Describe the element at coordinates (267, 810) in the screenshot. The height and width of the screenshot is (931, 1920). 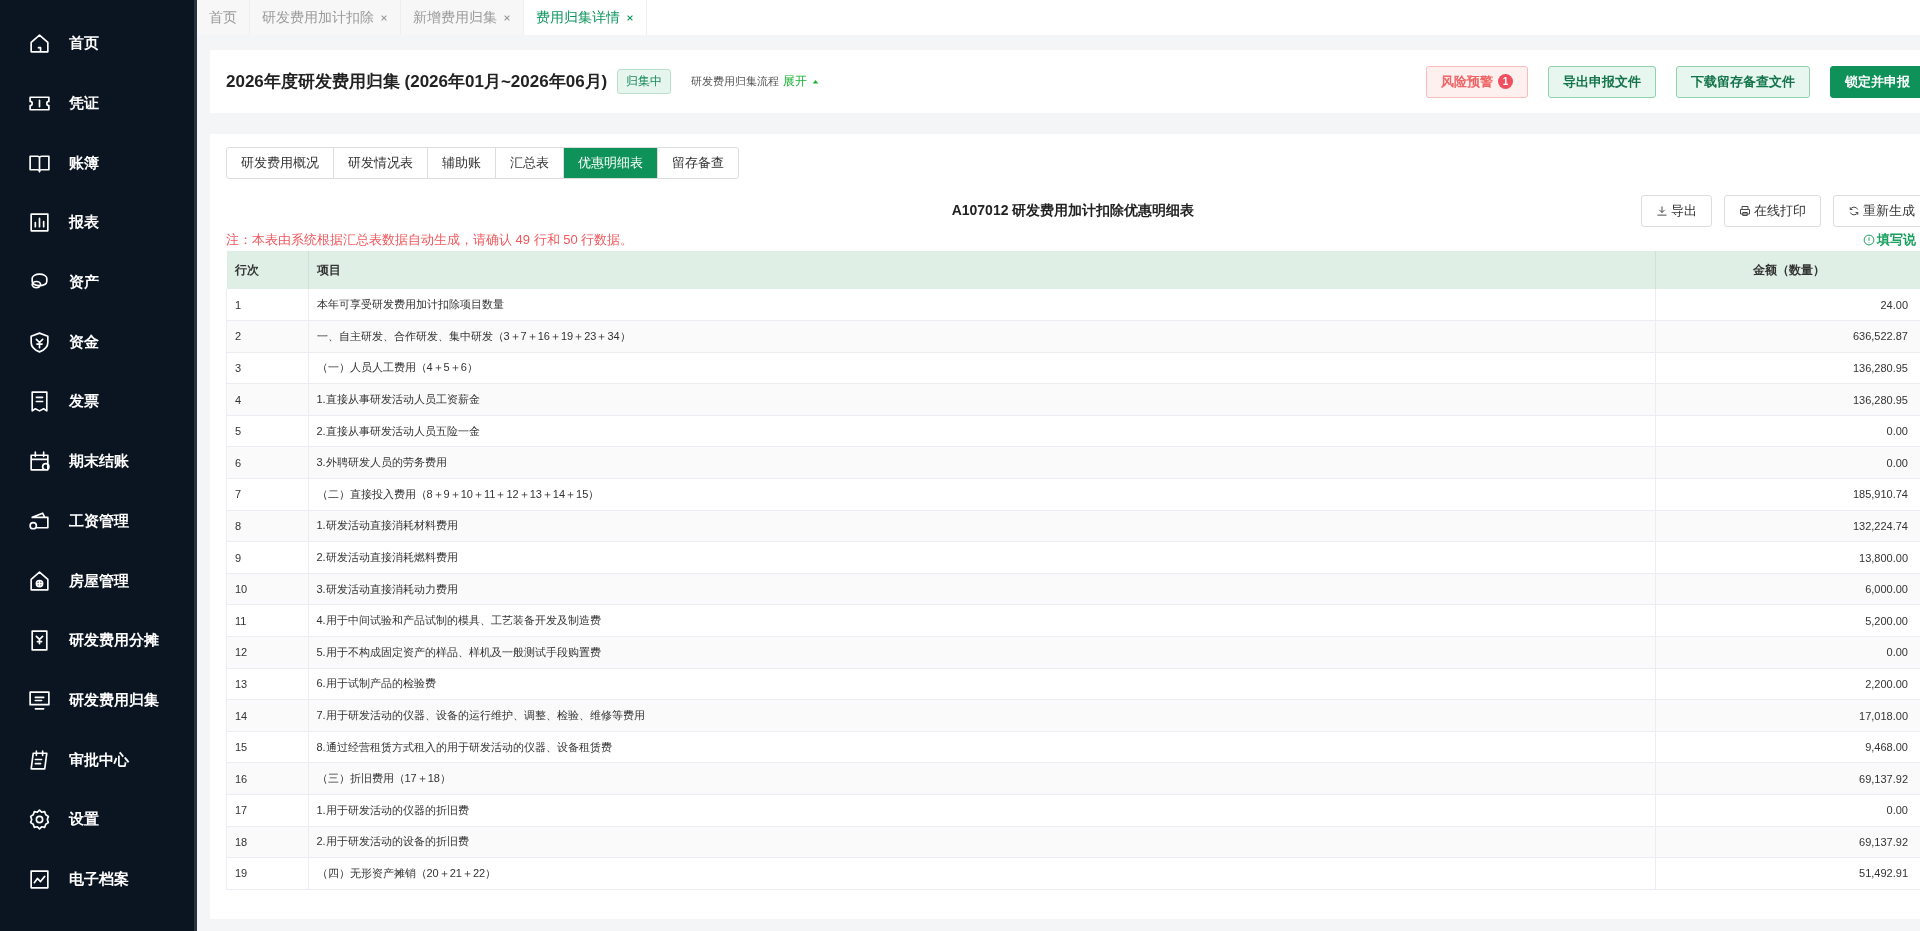
I see `table-cell: 17` at that location.